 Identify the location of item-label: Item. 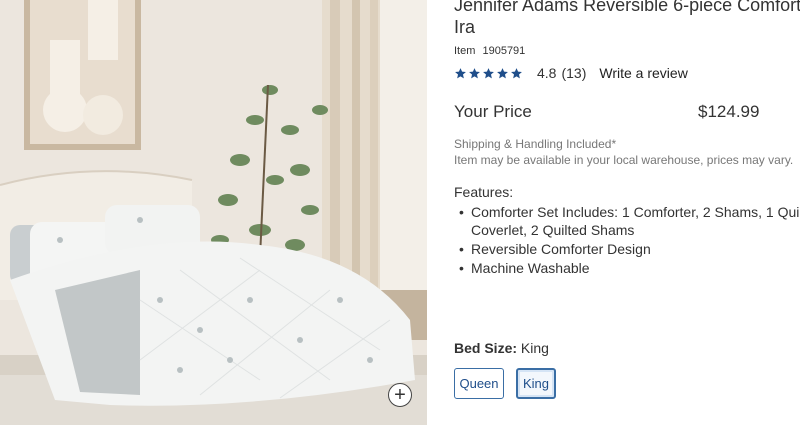
(465, 51).